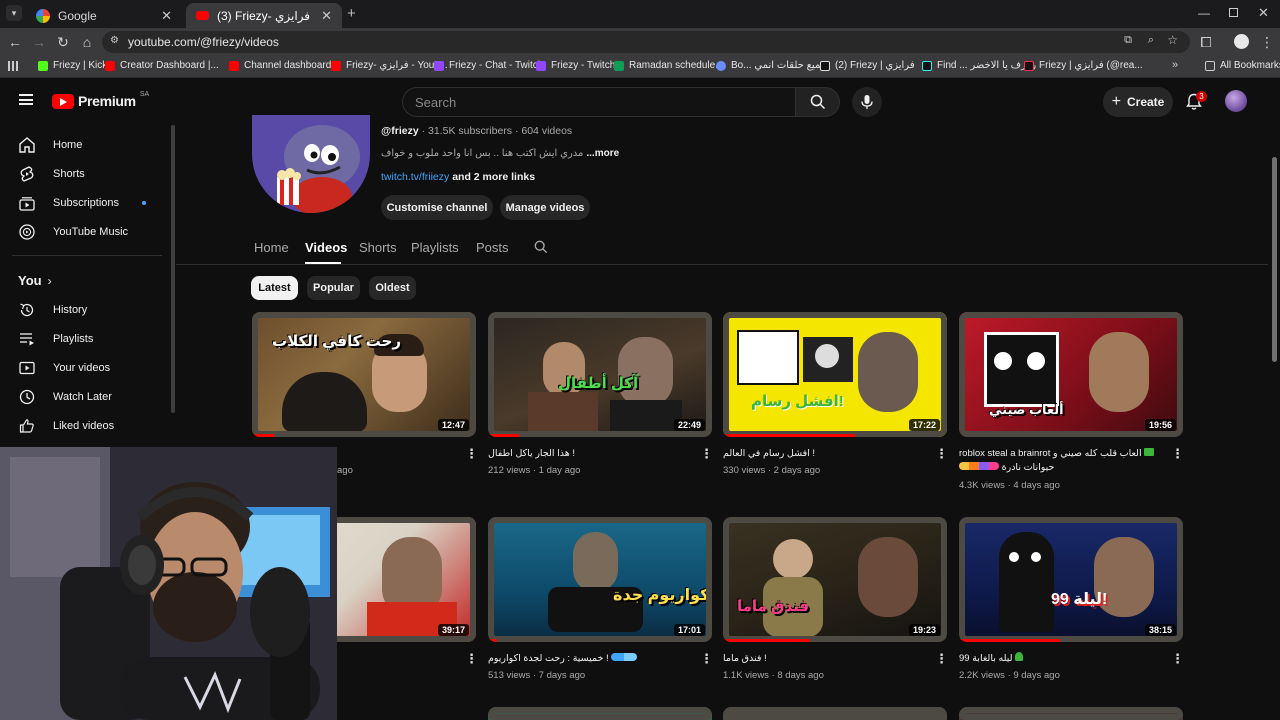  I want to click on voice-search-button, so click(867, 102).